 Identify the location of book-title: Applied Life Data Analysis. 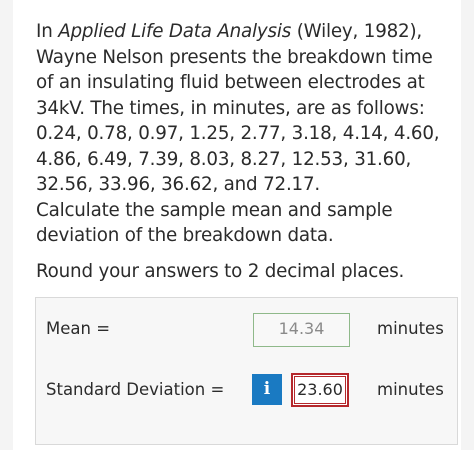
(175, 31).